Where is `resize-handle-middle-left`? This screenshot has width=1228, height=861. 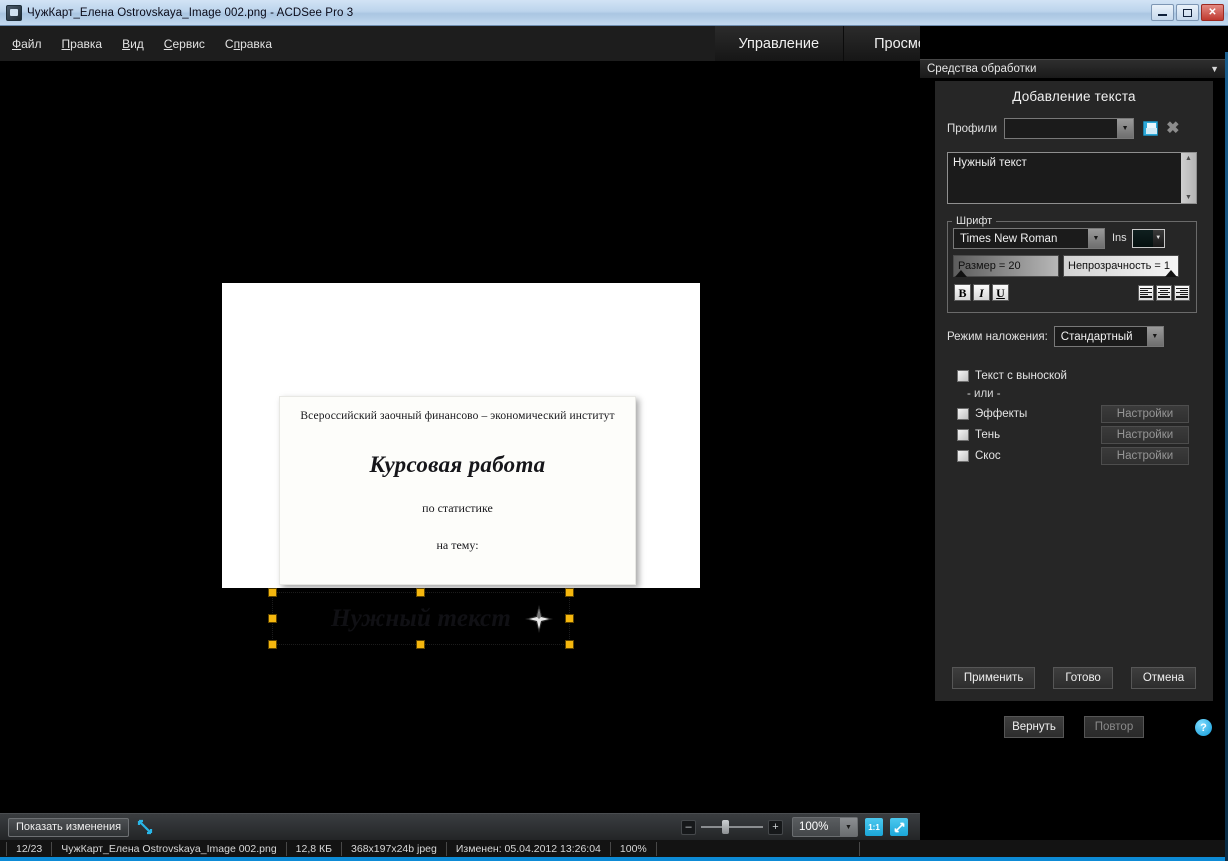 resize-handle-middle-left is located at coordinates (272, 618).